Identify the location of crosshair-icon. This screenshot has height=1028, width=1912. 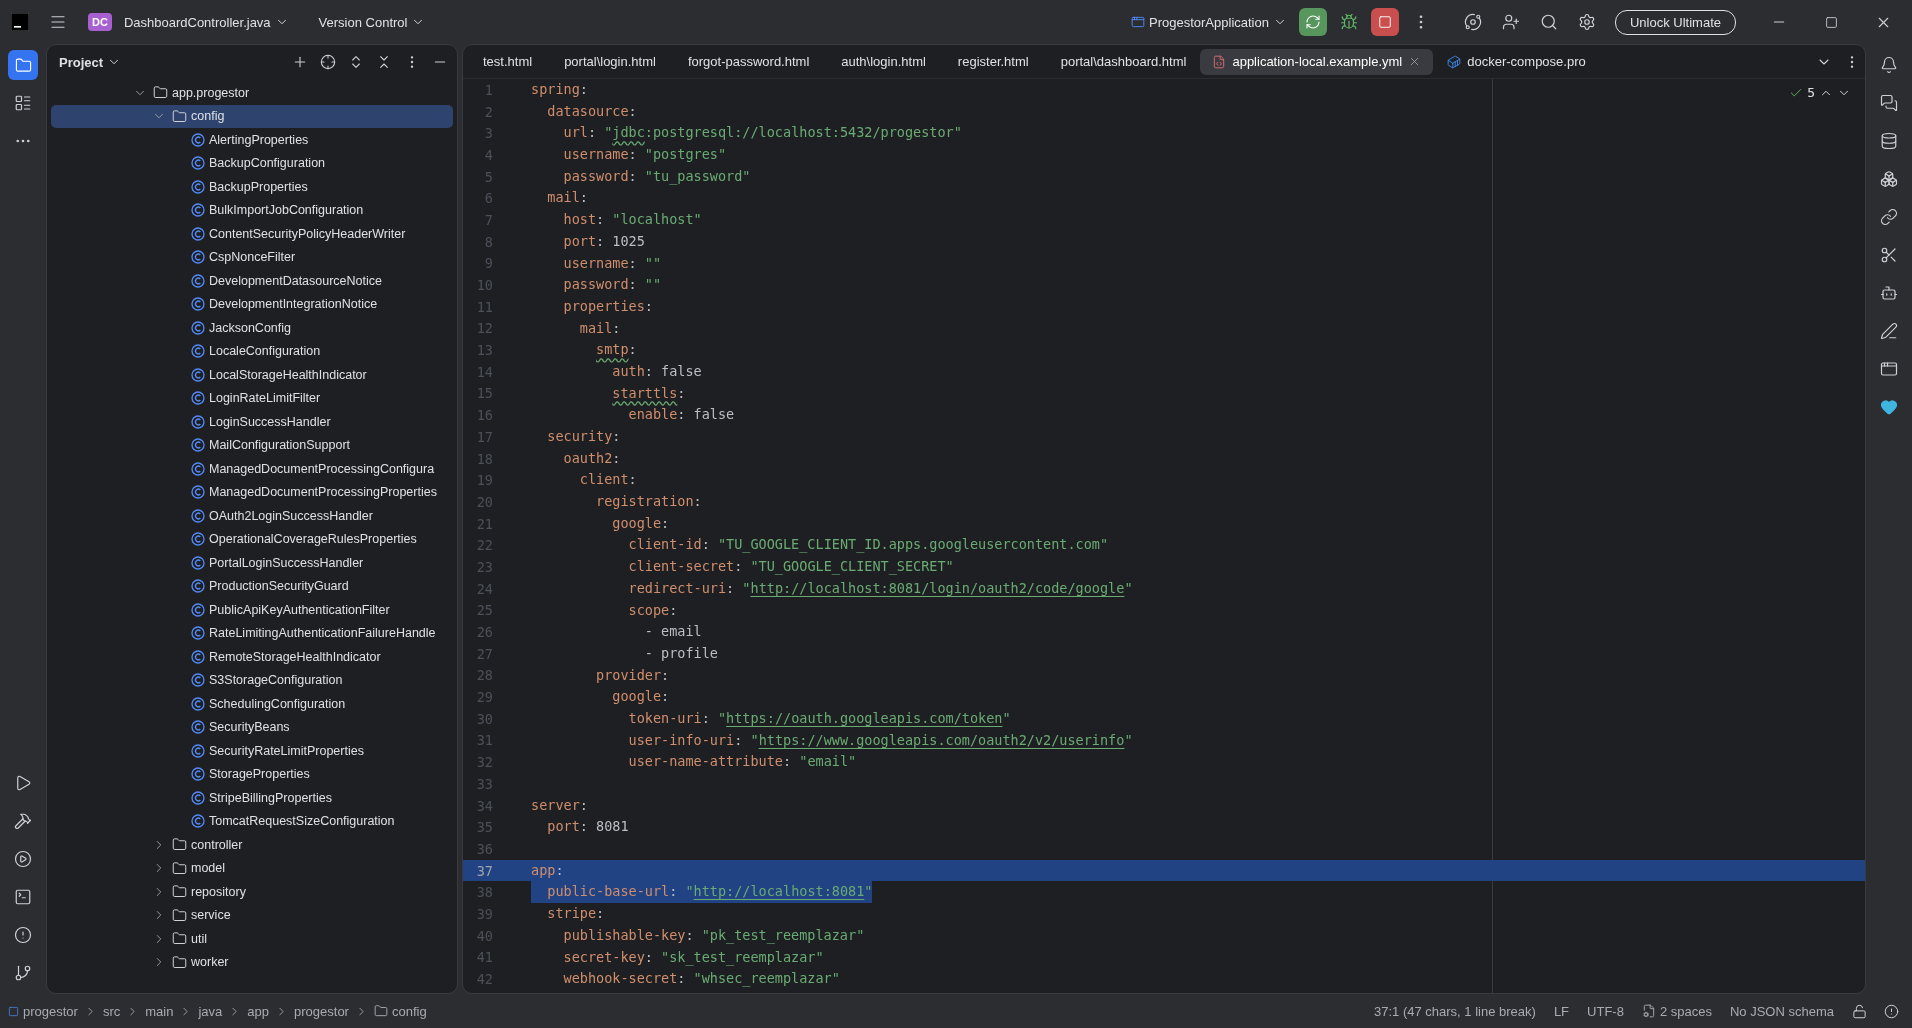
(328, 62).